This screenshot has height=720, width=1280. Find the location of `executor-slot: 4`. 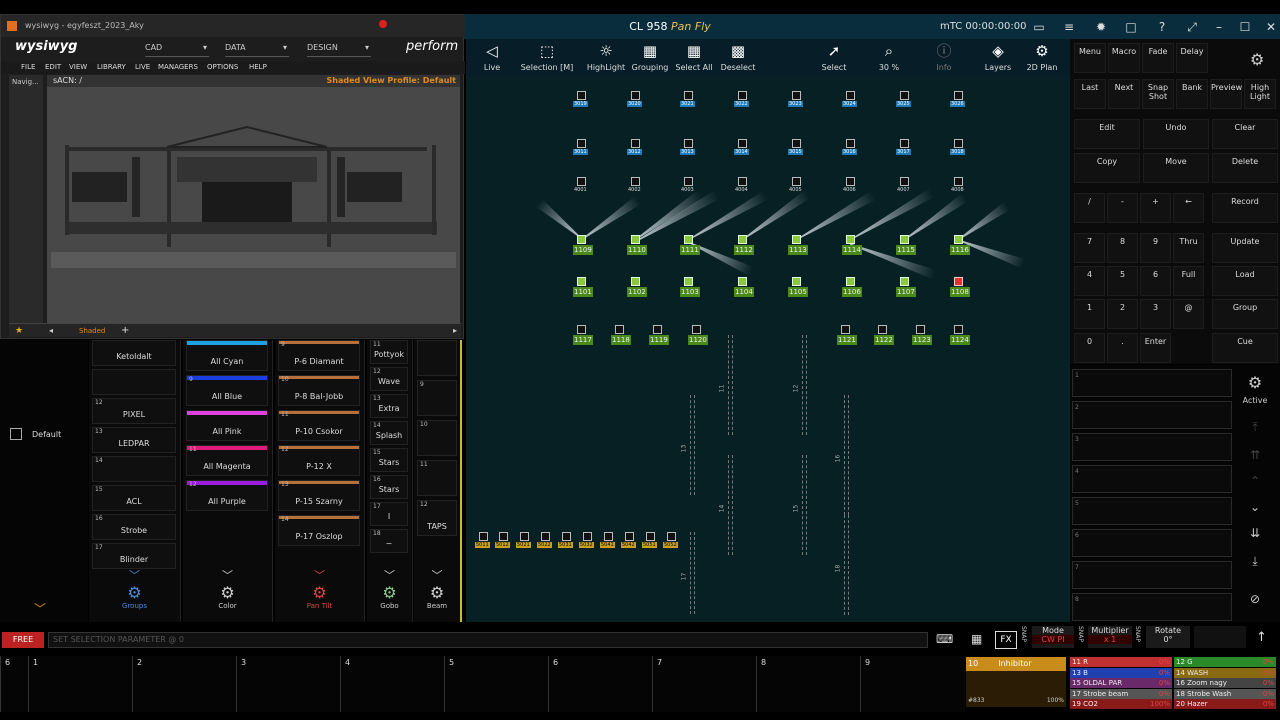

executor-slot: 4 is located at coordinates (392, 684).